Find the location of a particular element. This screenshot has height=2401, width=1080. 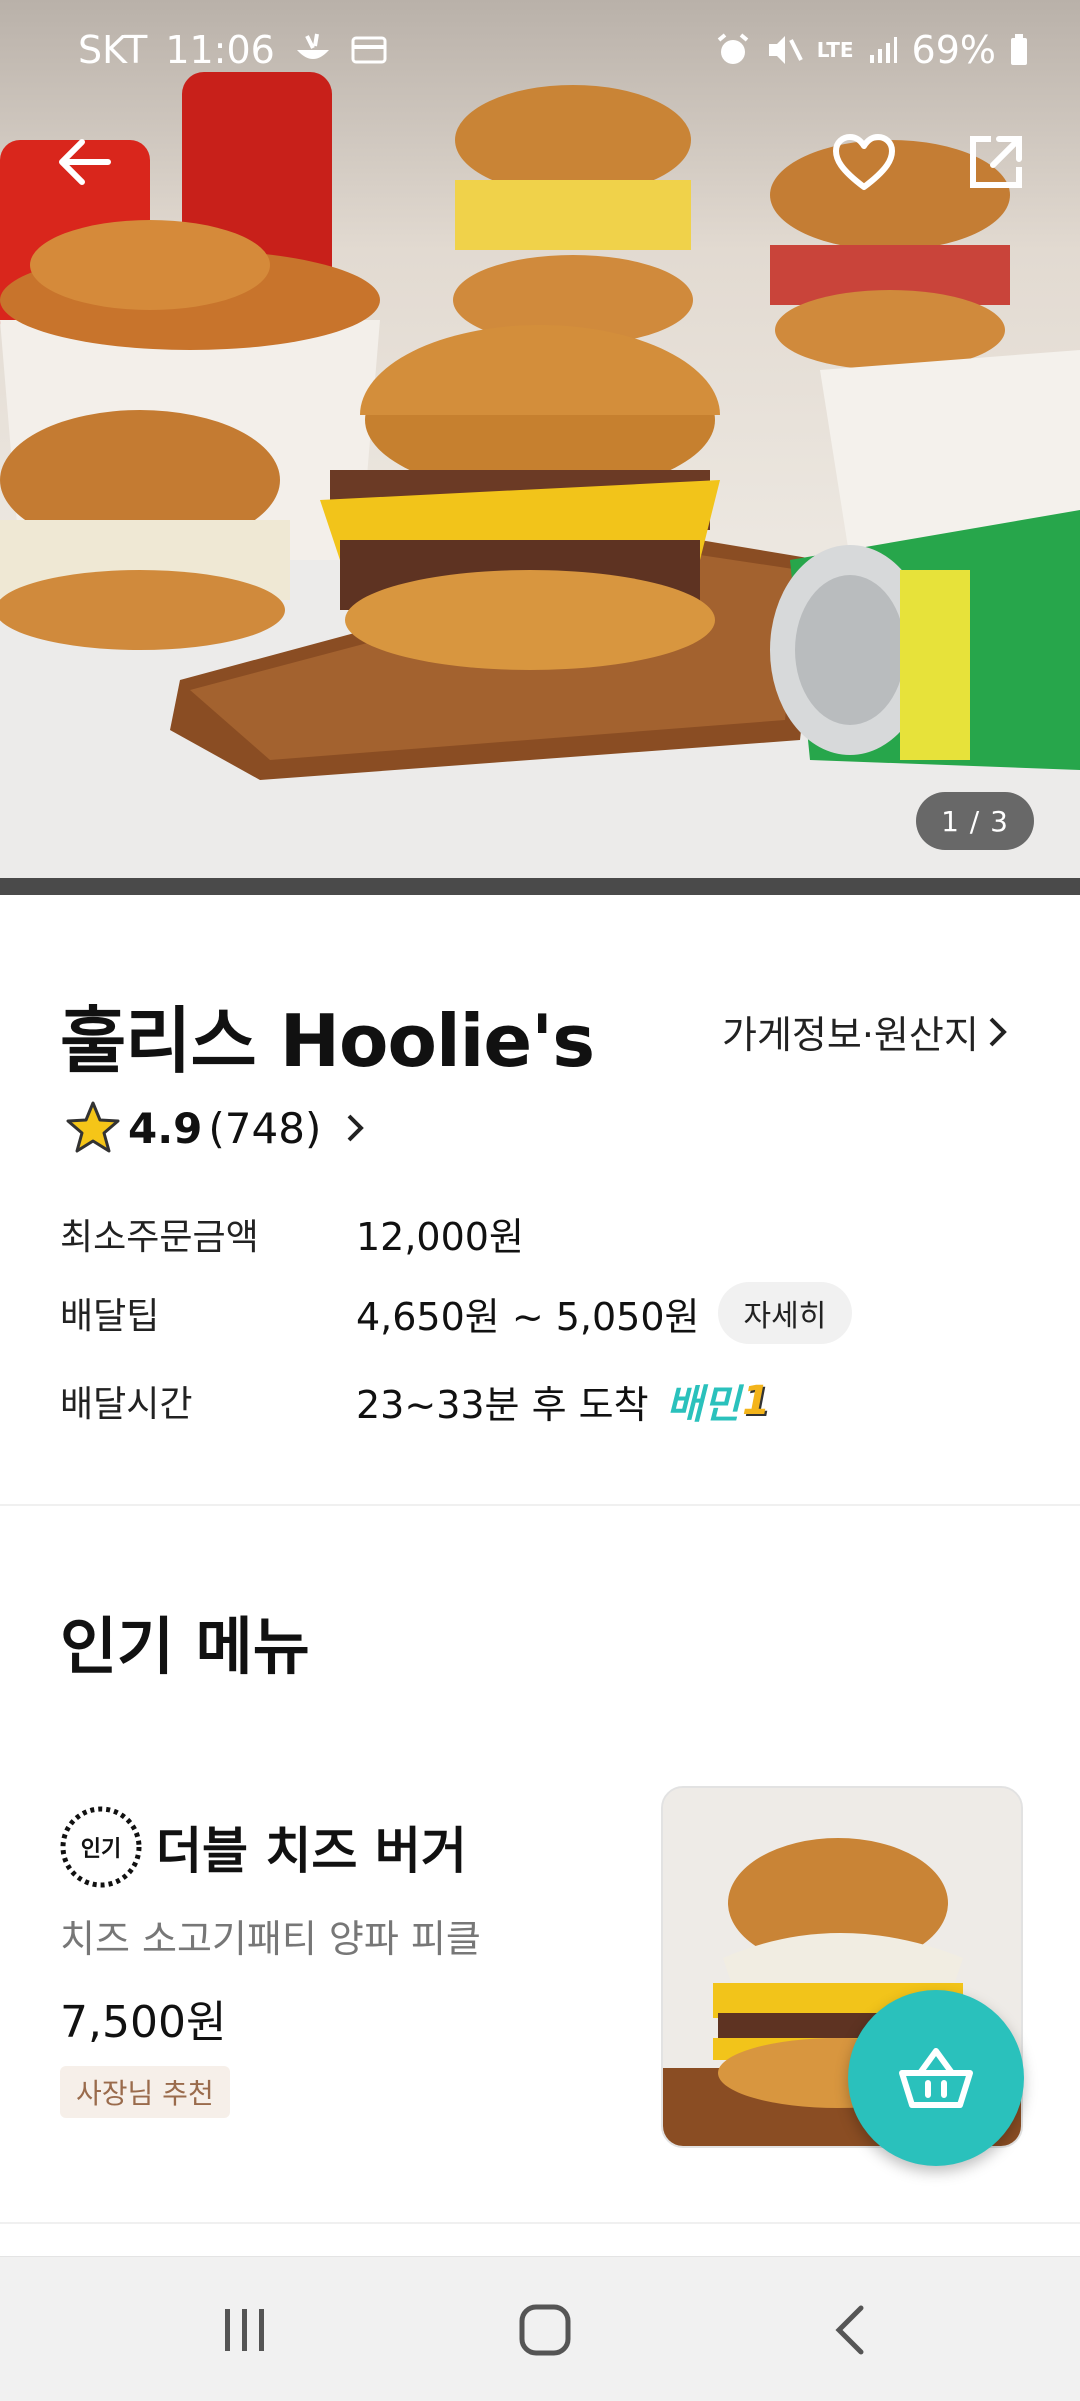

baemin-one-text: 배민 is located at coordinates (703, 1405).